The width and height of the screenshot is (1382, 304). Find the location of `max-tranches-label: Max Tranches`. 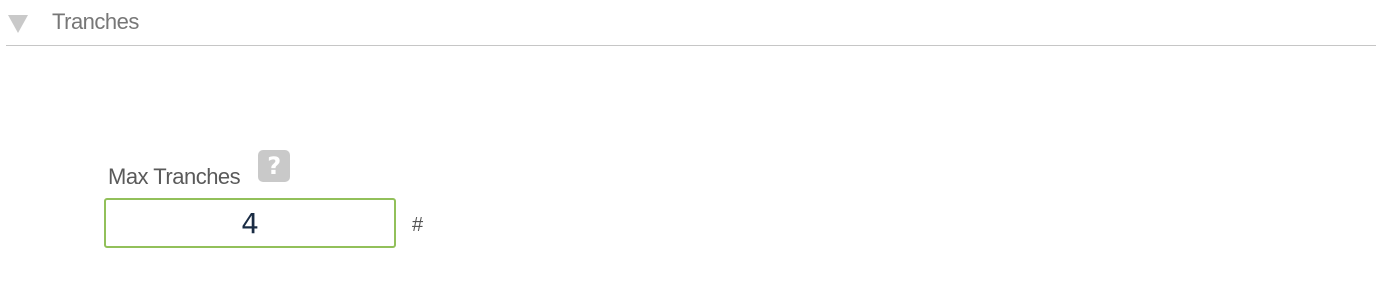

max-tranches-label: Max Tranches is located at coordinates (174, 176).